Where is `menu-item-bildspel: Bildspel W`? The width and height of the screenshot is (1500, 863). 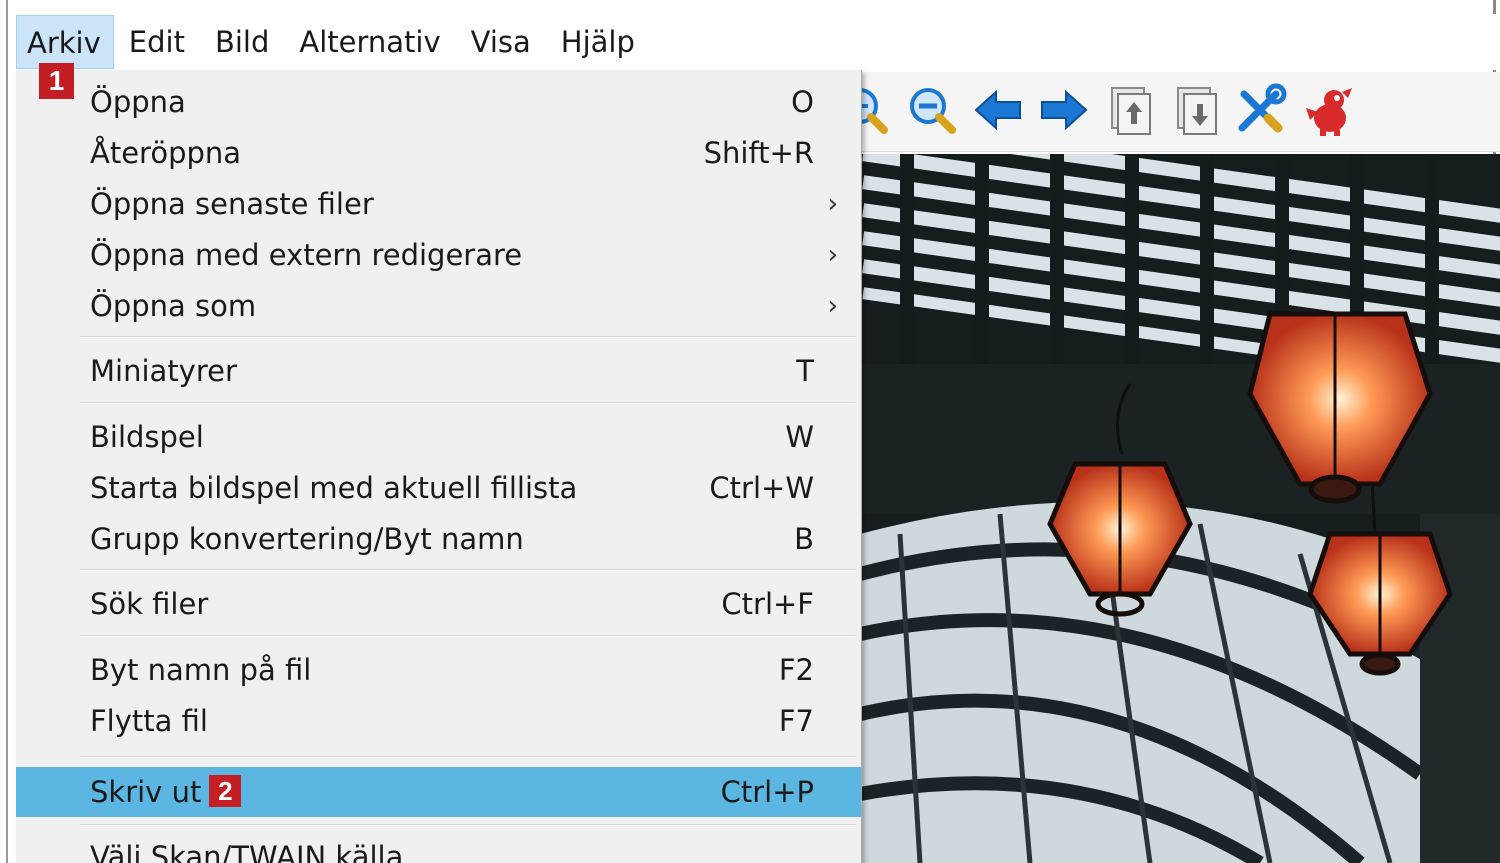 menu-item-bildspel: Bildspel W is located at coordinates (438, 437).